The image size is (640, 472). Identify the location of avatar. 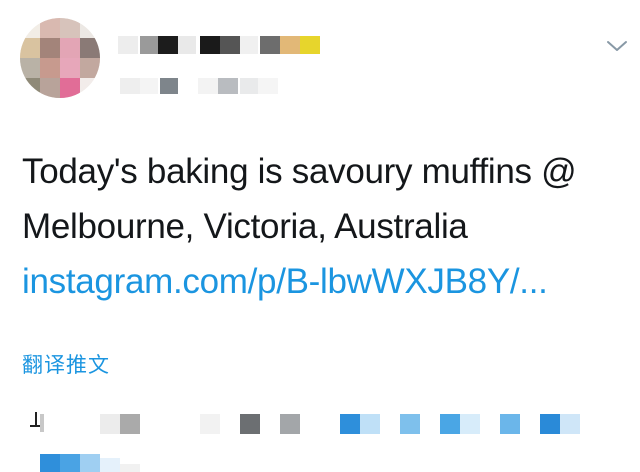
(60, 58).